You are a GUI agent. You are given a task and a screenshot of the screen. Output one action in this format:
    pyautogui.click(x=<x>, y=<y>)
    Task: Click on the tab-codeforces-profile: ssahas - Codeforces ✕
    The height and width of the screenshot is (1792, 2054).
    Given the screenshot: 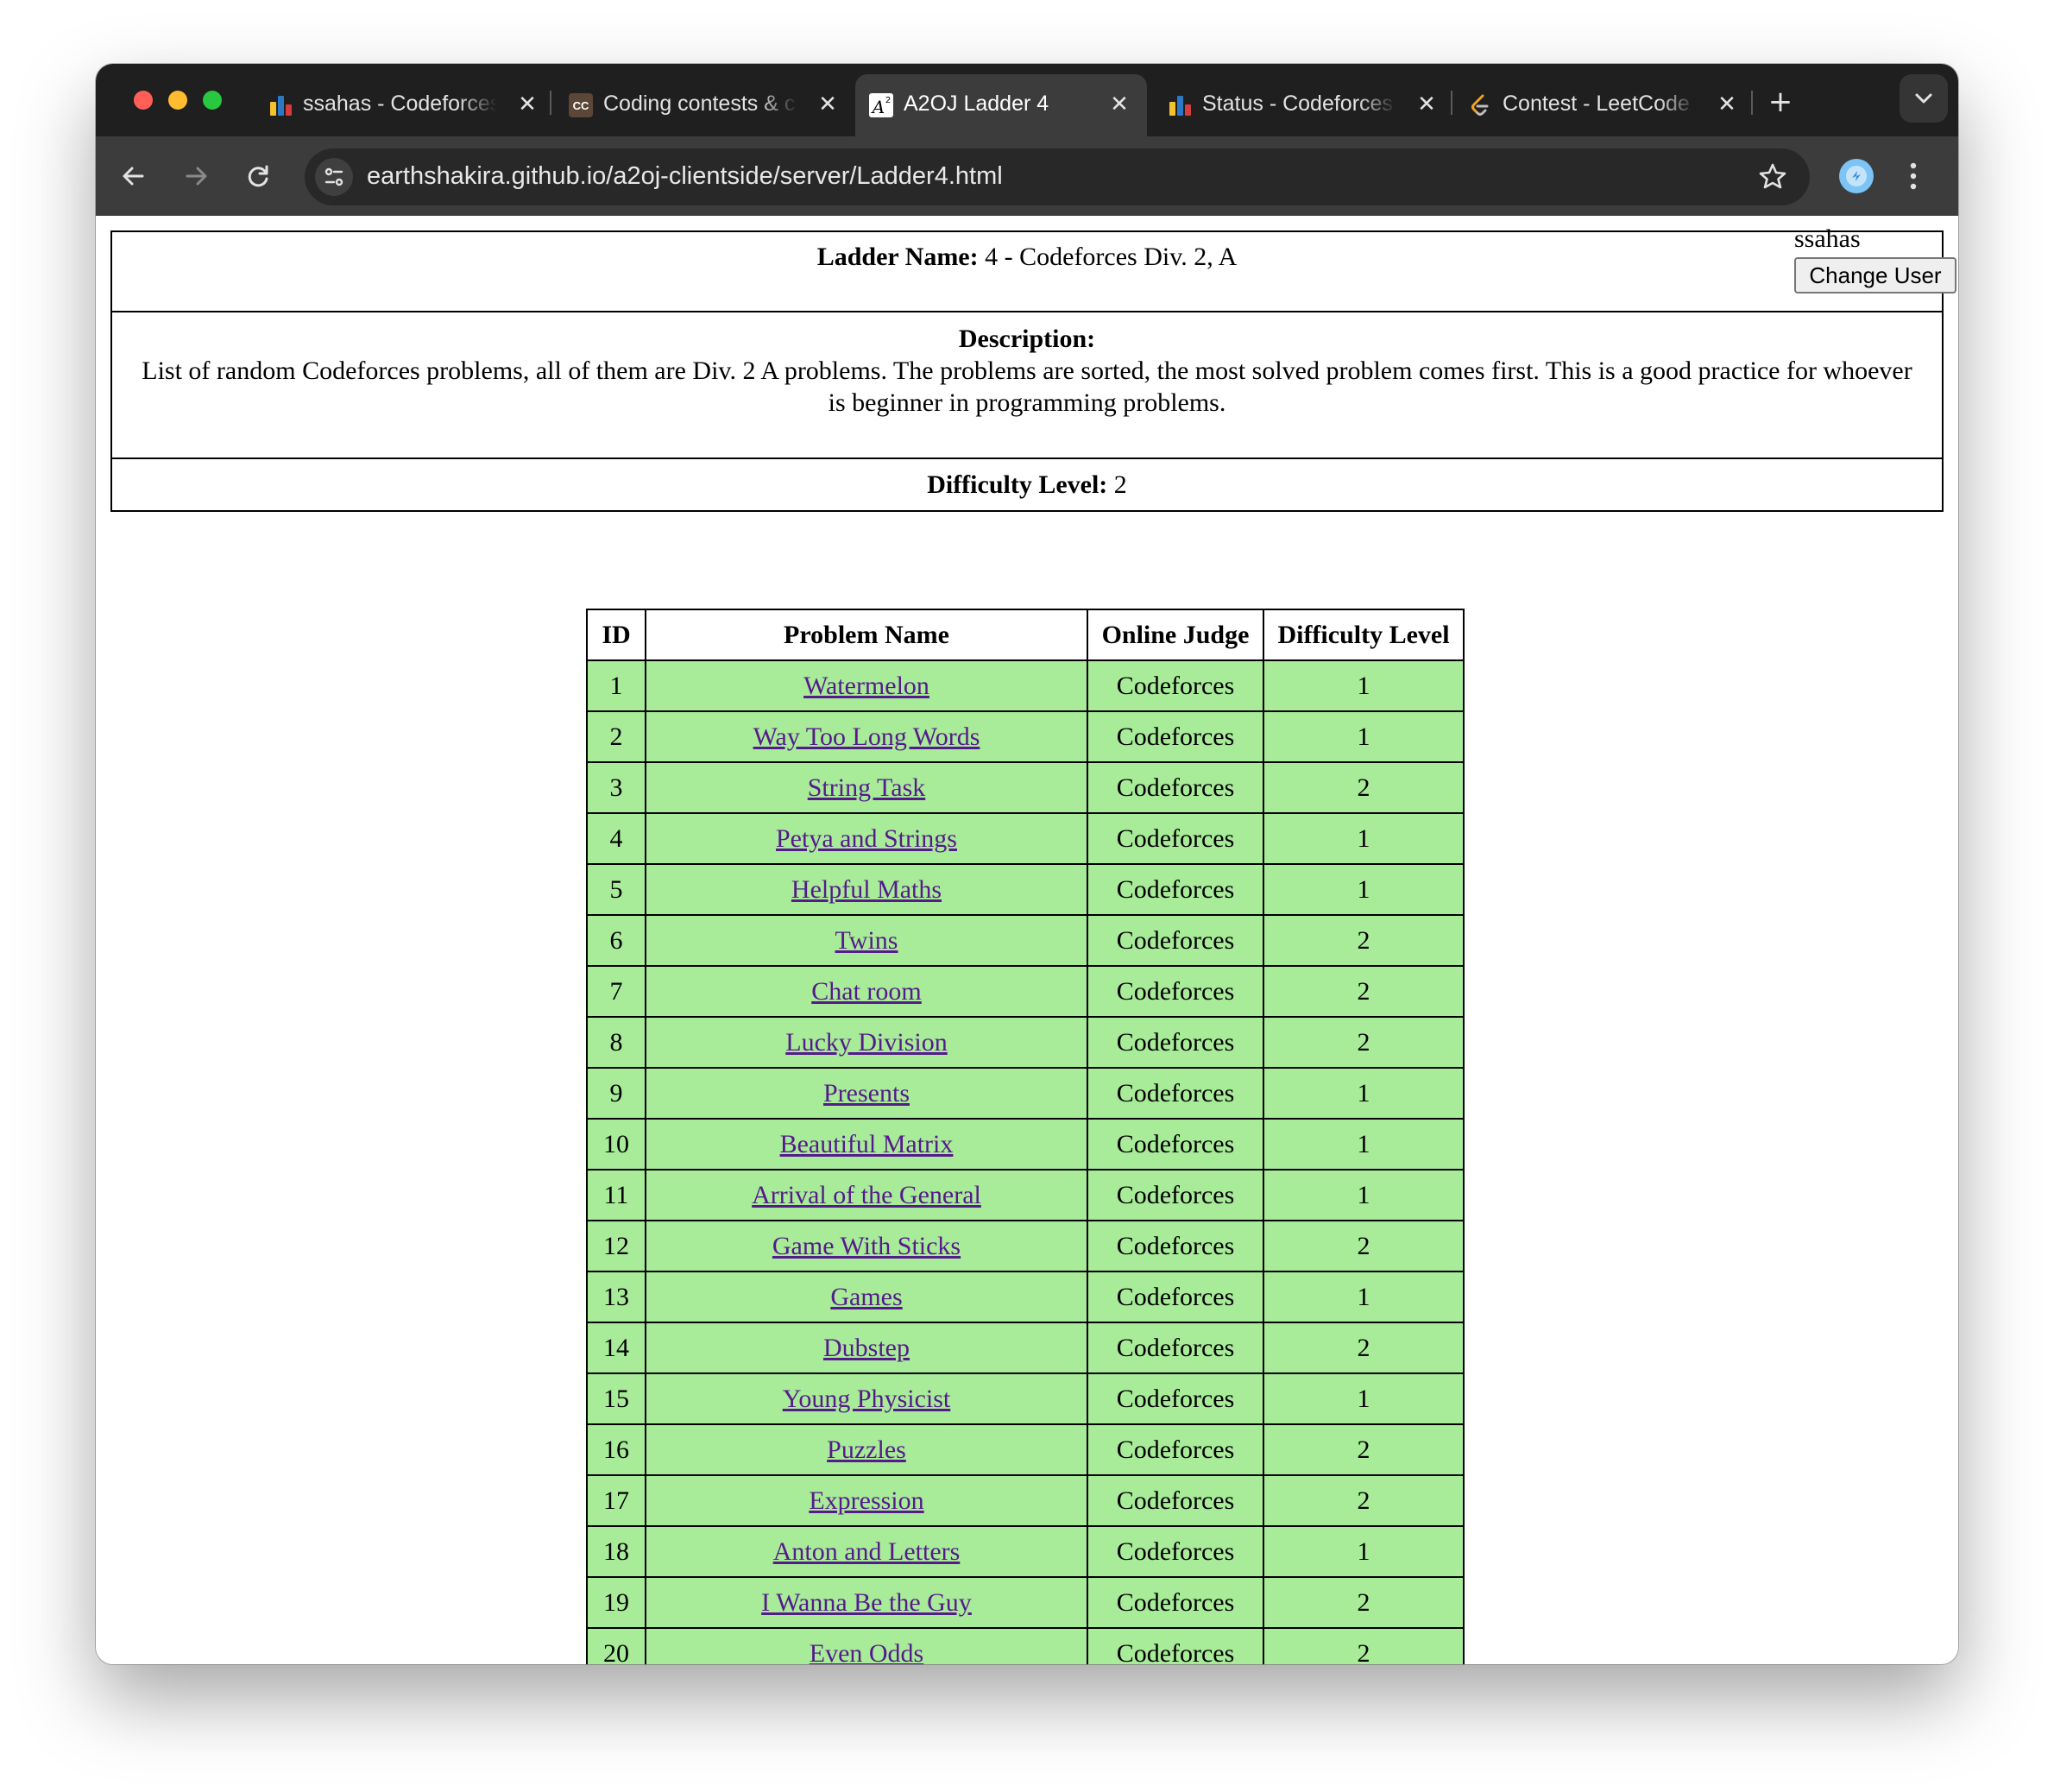 What is the action you would take?
    pyautogui.click(x=405, y=105)
    